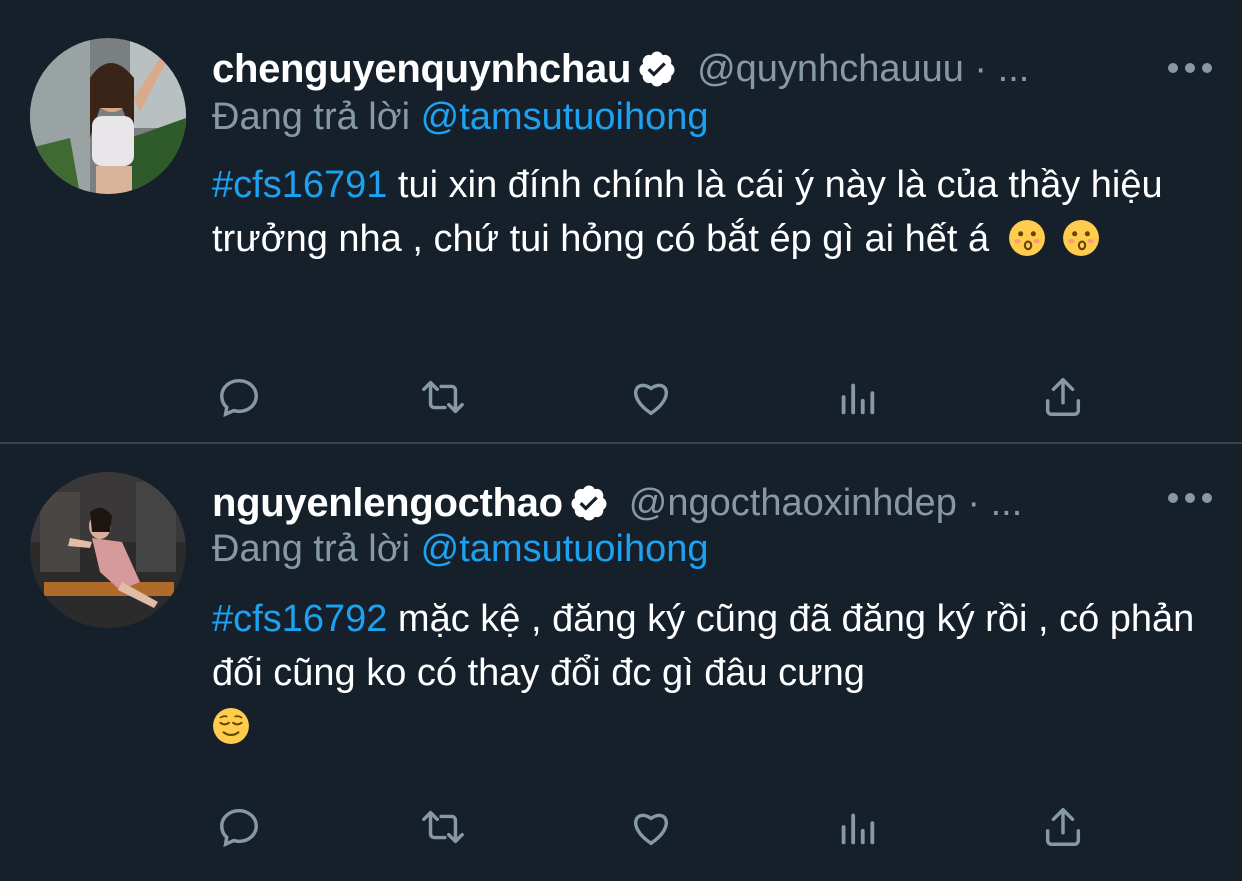 Image resolution: width=1242 pixels, height=881 pixels. I want to click on hashtag-link: #cfs16791, so click(299, 185).